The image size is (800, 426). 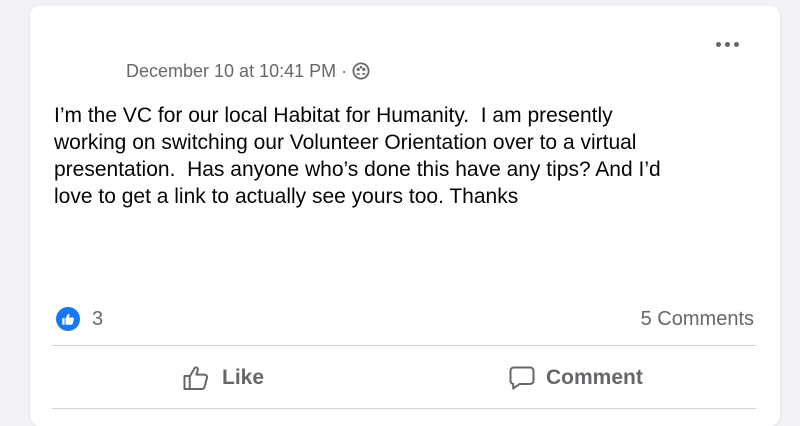 I want to click on thumbs-up-icon, so click(x=197, y=378).